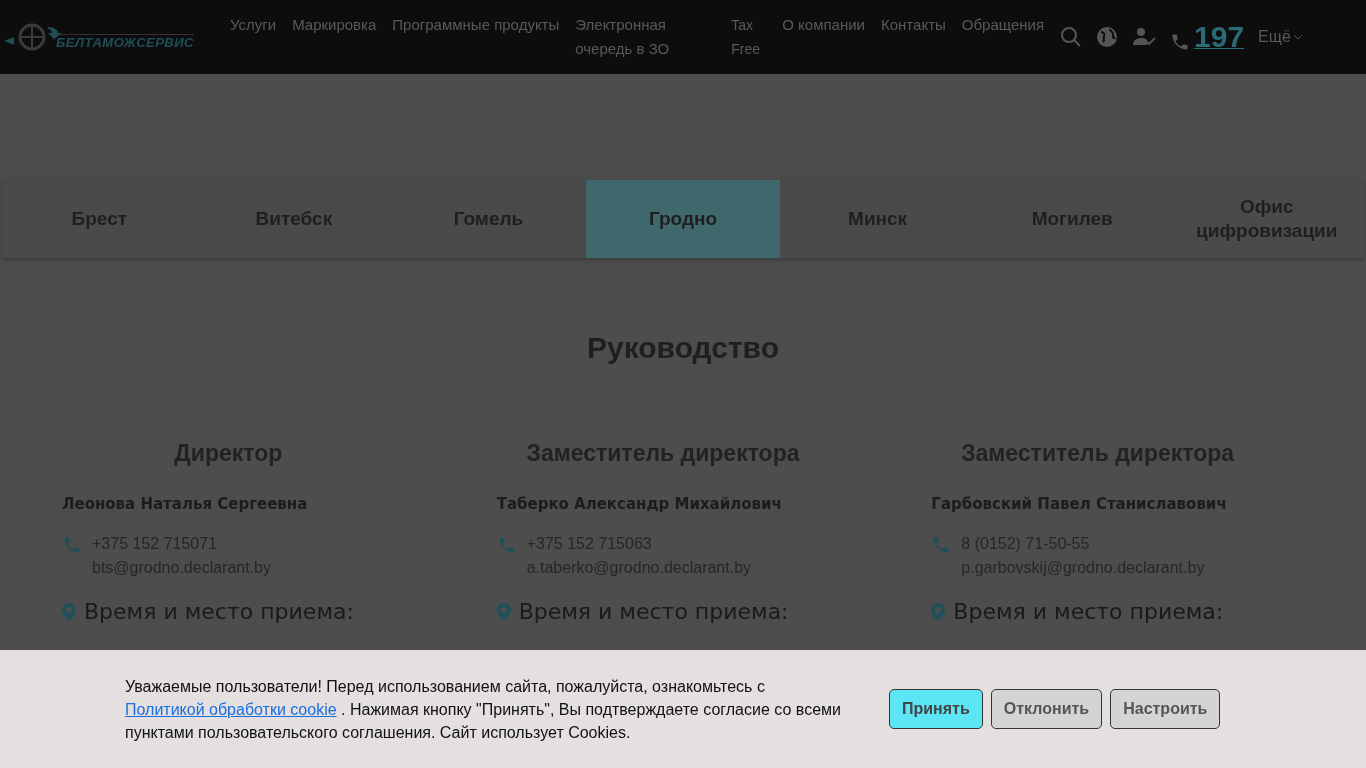 This screenshot has width=1366, height=768. Describe the element at coordinates (334, 25) in the screenshot. I see `nav-link: Маркировка` at that location.